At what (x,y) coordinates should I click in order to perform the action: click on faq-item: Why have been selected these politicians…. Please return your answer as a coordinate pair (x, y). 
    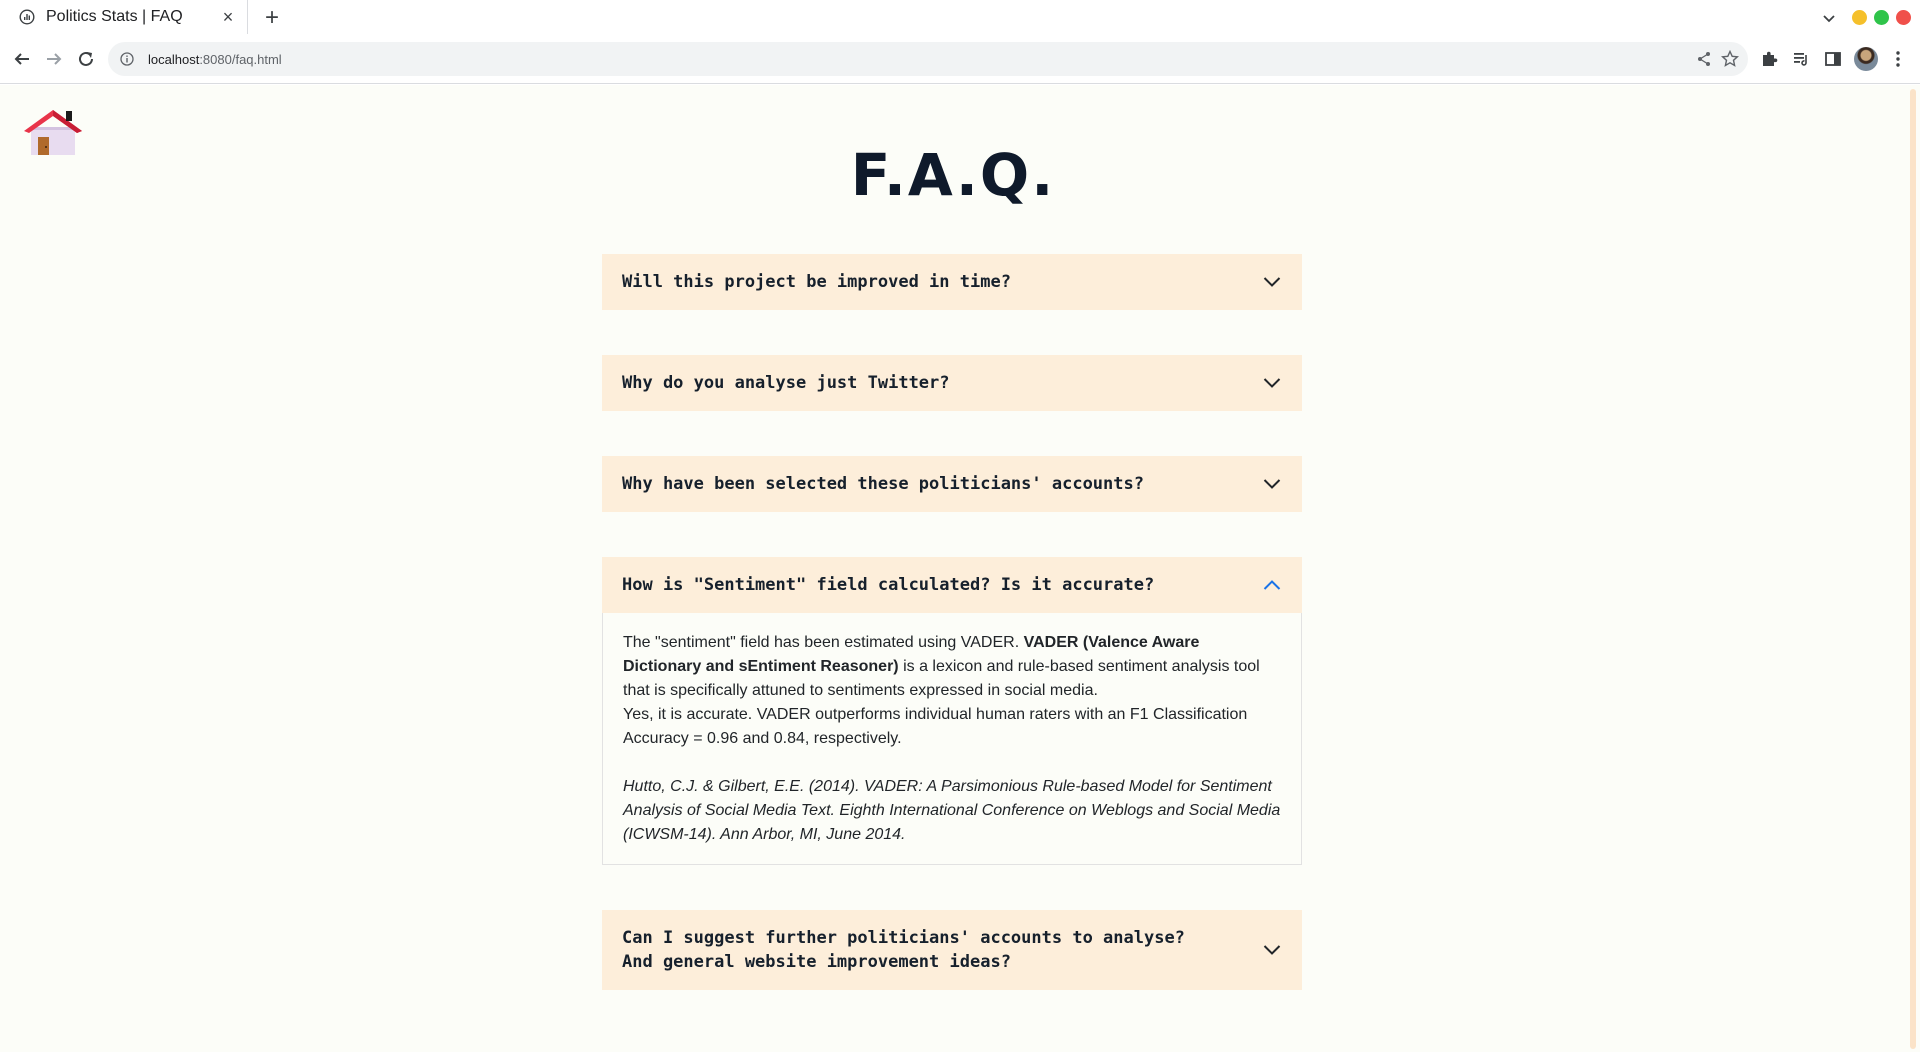
    Looking at the image, I should click on (952, 484).